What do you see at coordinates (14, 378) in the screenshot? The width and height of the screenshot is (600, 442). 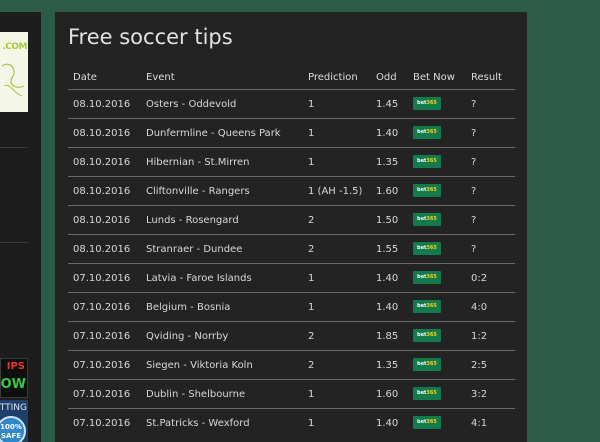 I see `tips-now-banner: IPS OW` at bounding box center [14, 378].